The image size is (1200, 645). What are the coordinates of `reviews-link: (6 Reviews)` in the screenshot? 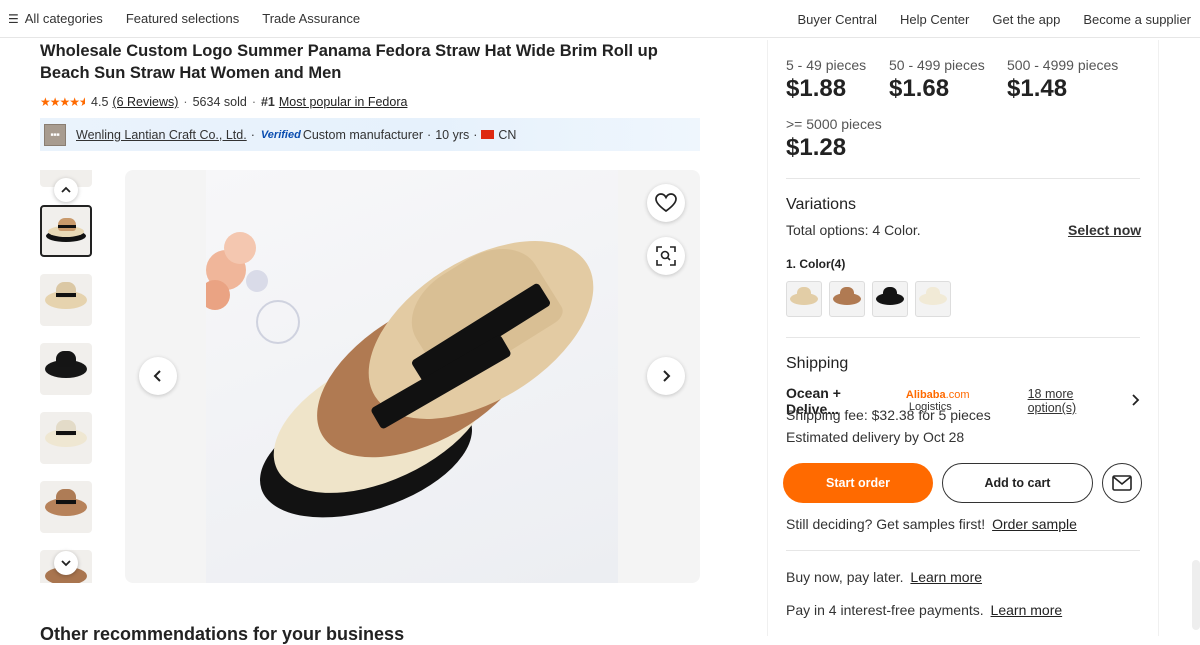 It's located at (145, 102).